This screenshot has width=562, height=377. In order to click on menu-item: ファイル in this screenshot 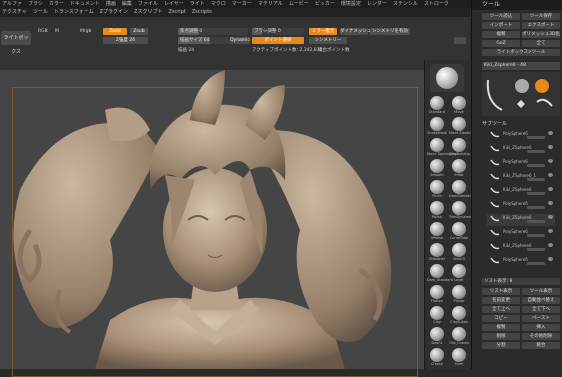, I will do `click(148, 4)`.